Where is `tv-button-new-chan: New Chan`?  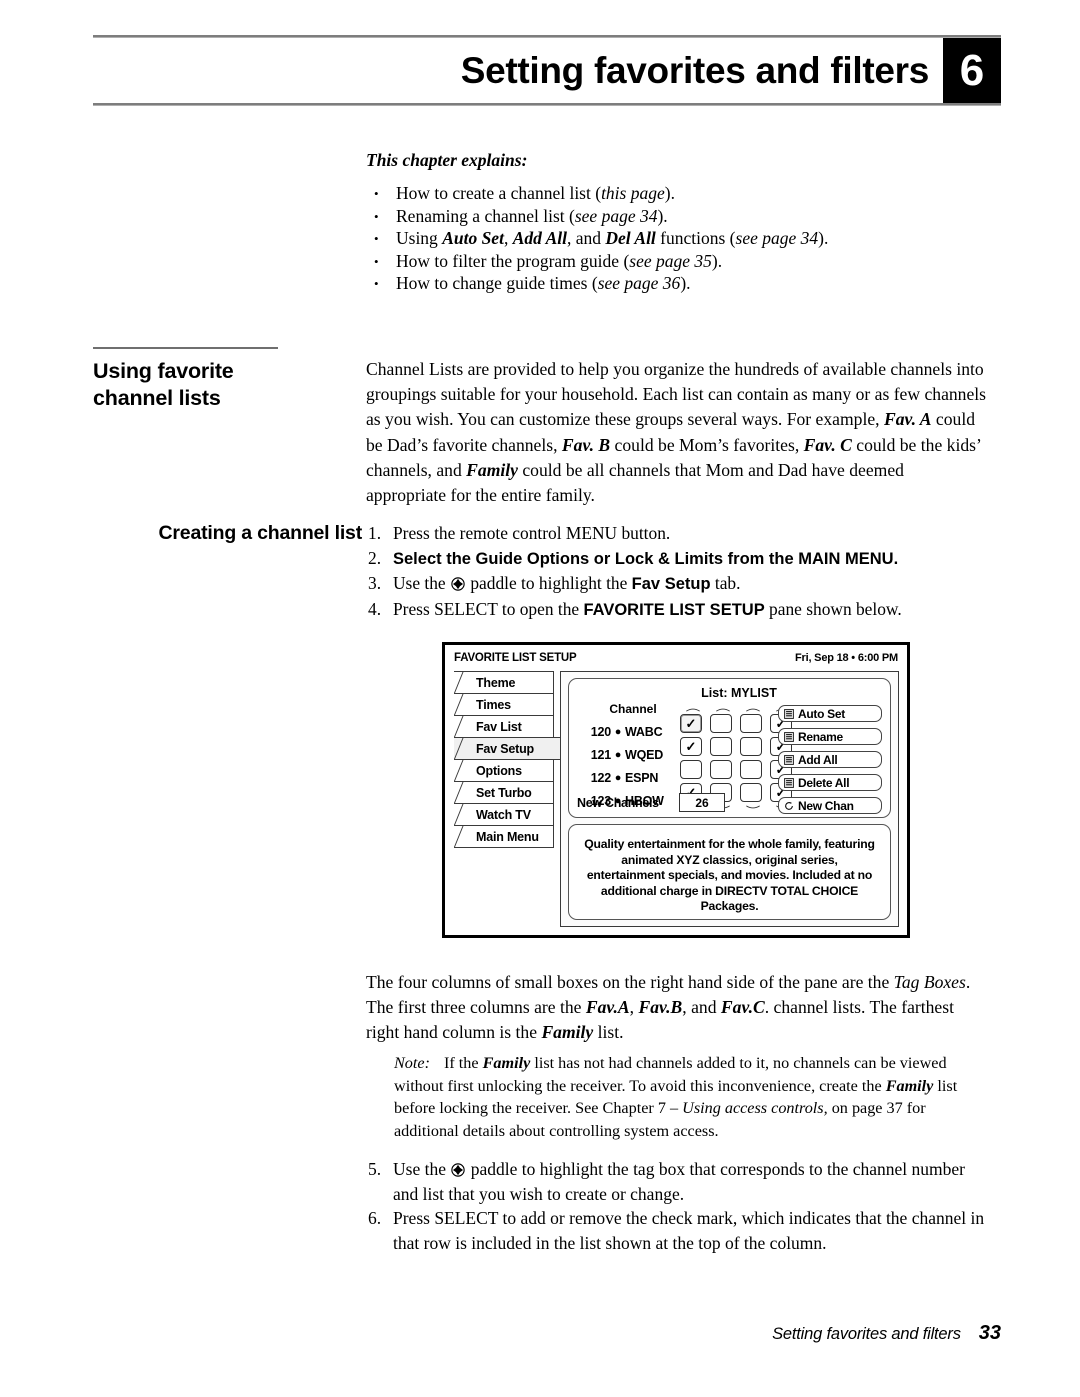 tv-button-new-chan: New Chan is located at coordinates (830, 805).